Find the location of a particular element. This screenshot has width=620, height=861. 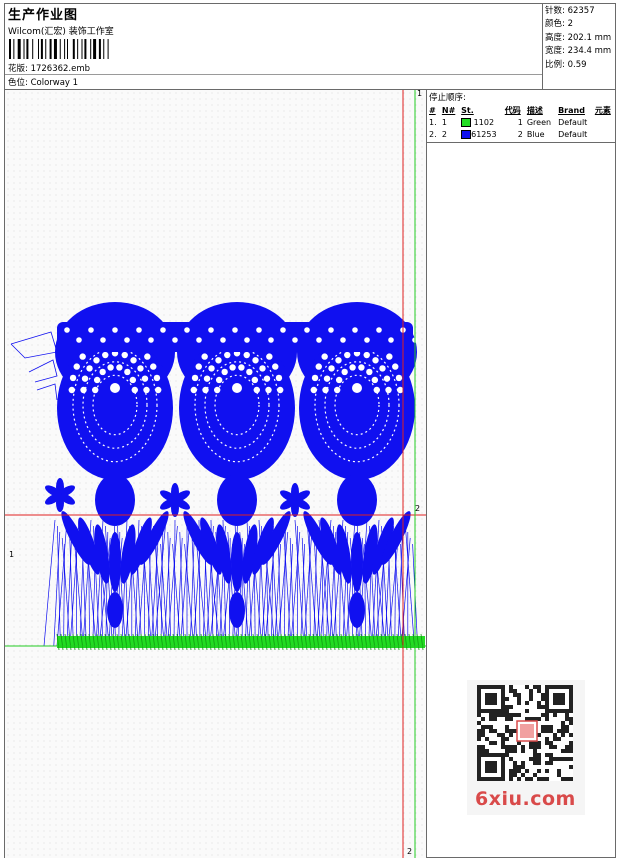

stat-scale: 比例: 0.59 is located at coordinates (566, 64).